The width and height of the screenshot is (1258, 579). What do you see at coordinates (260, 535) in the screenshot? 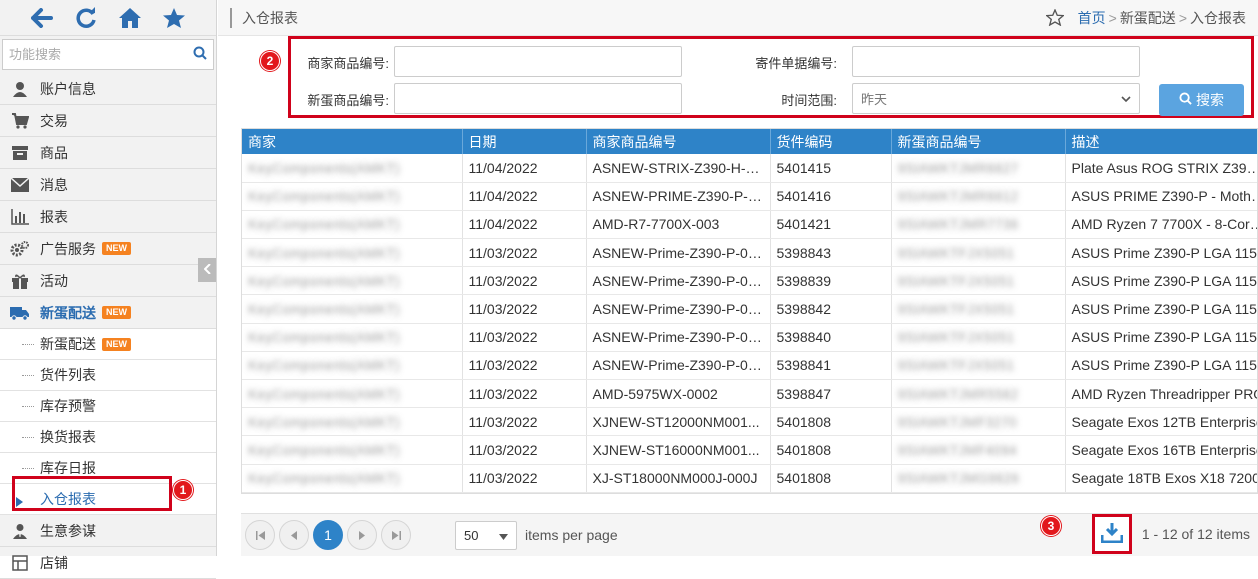
I see `first-page-button` at bounding box center [260, 535].